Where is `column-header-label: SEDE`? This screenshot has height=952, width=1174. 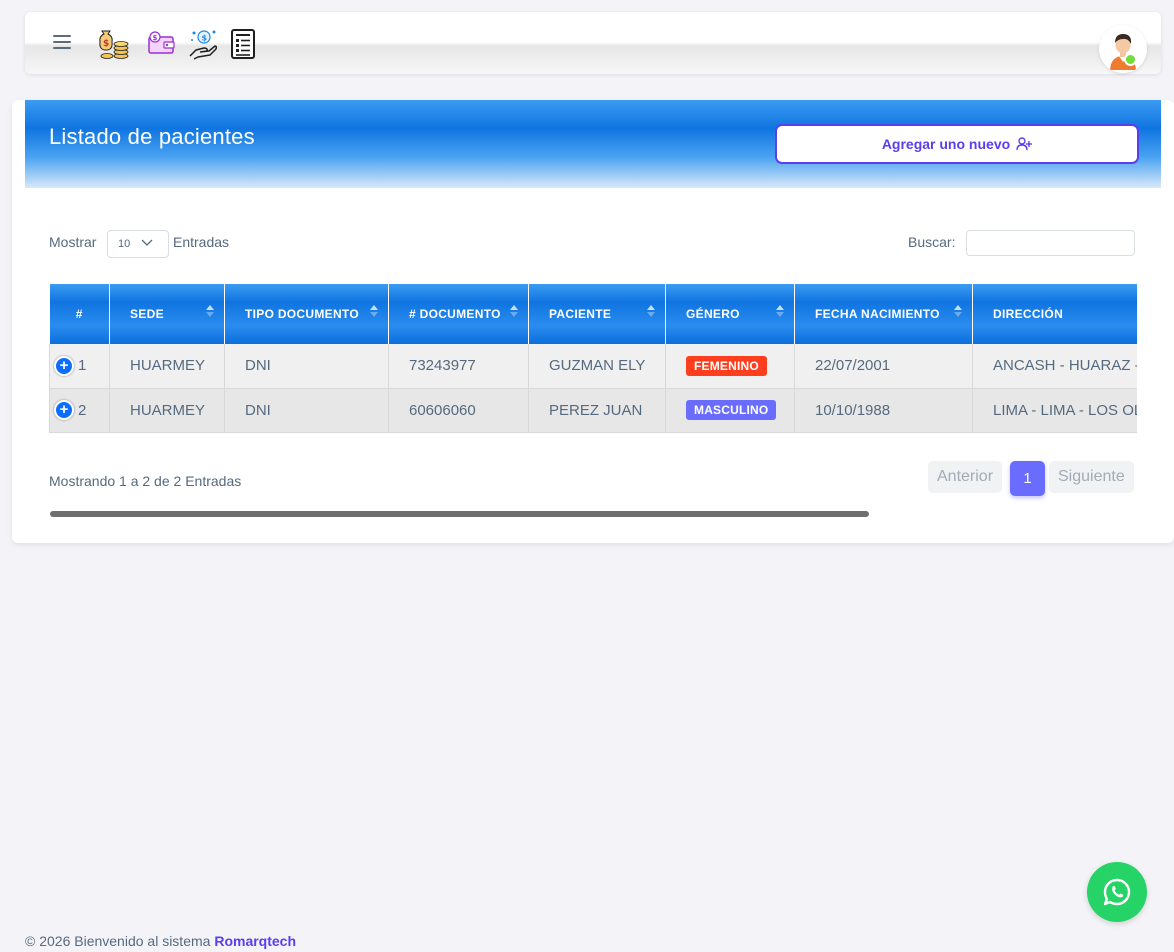 column-header-label: SEDE is located at coordinates (147, 314).